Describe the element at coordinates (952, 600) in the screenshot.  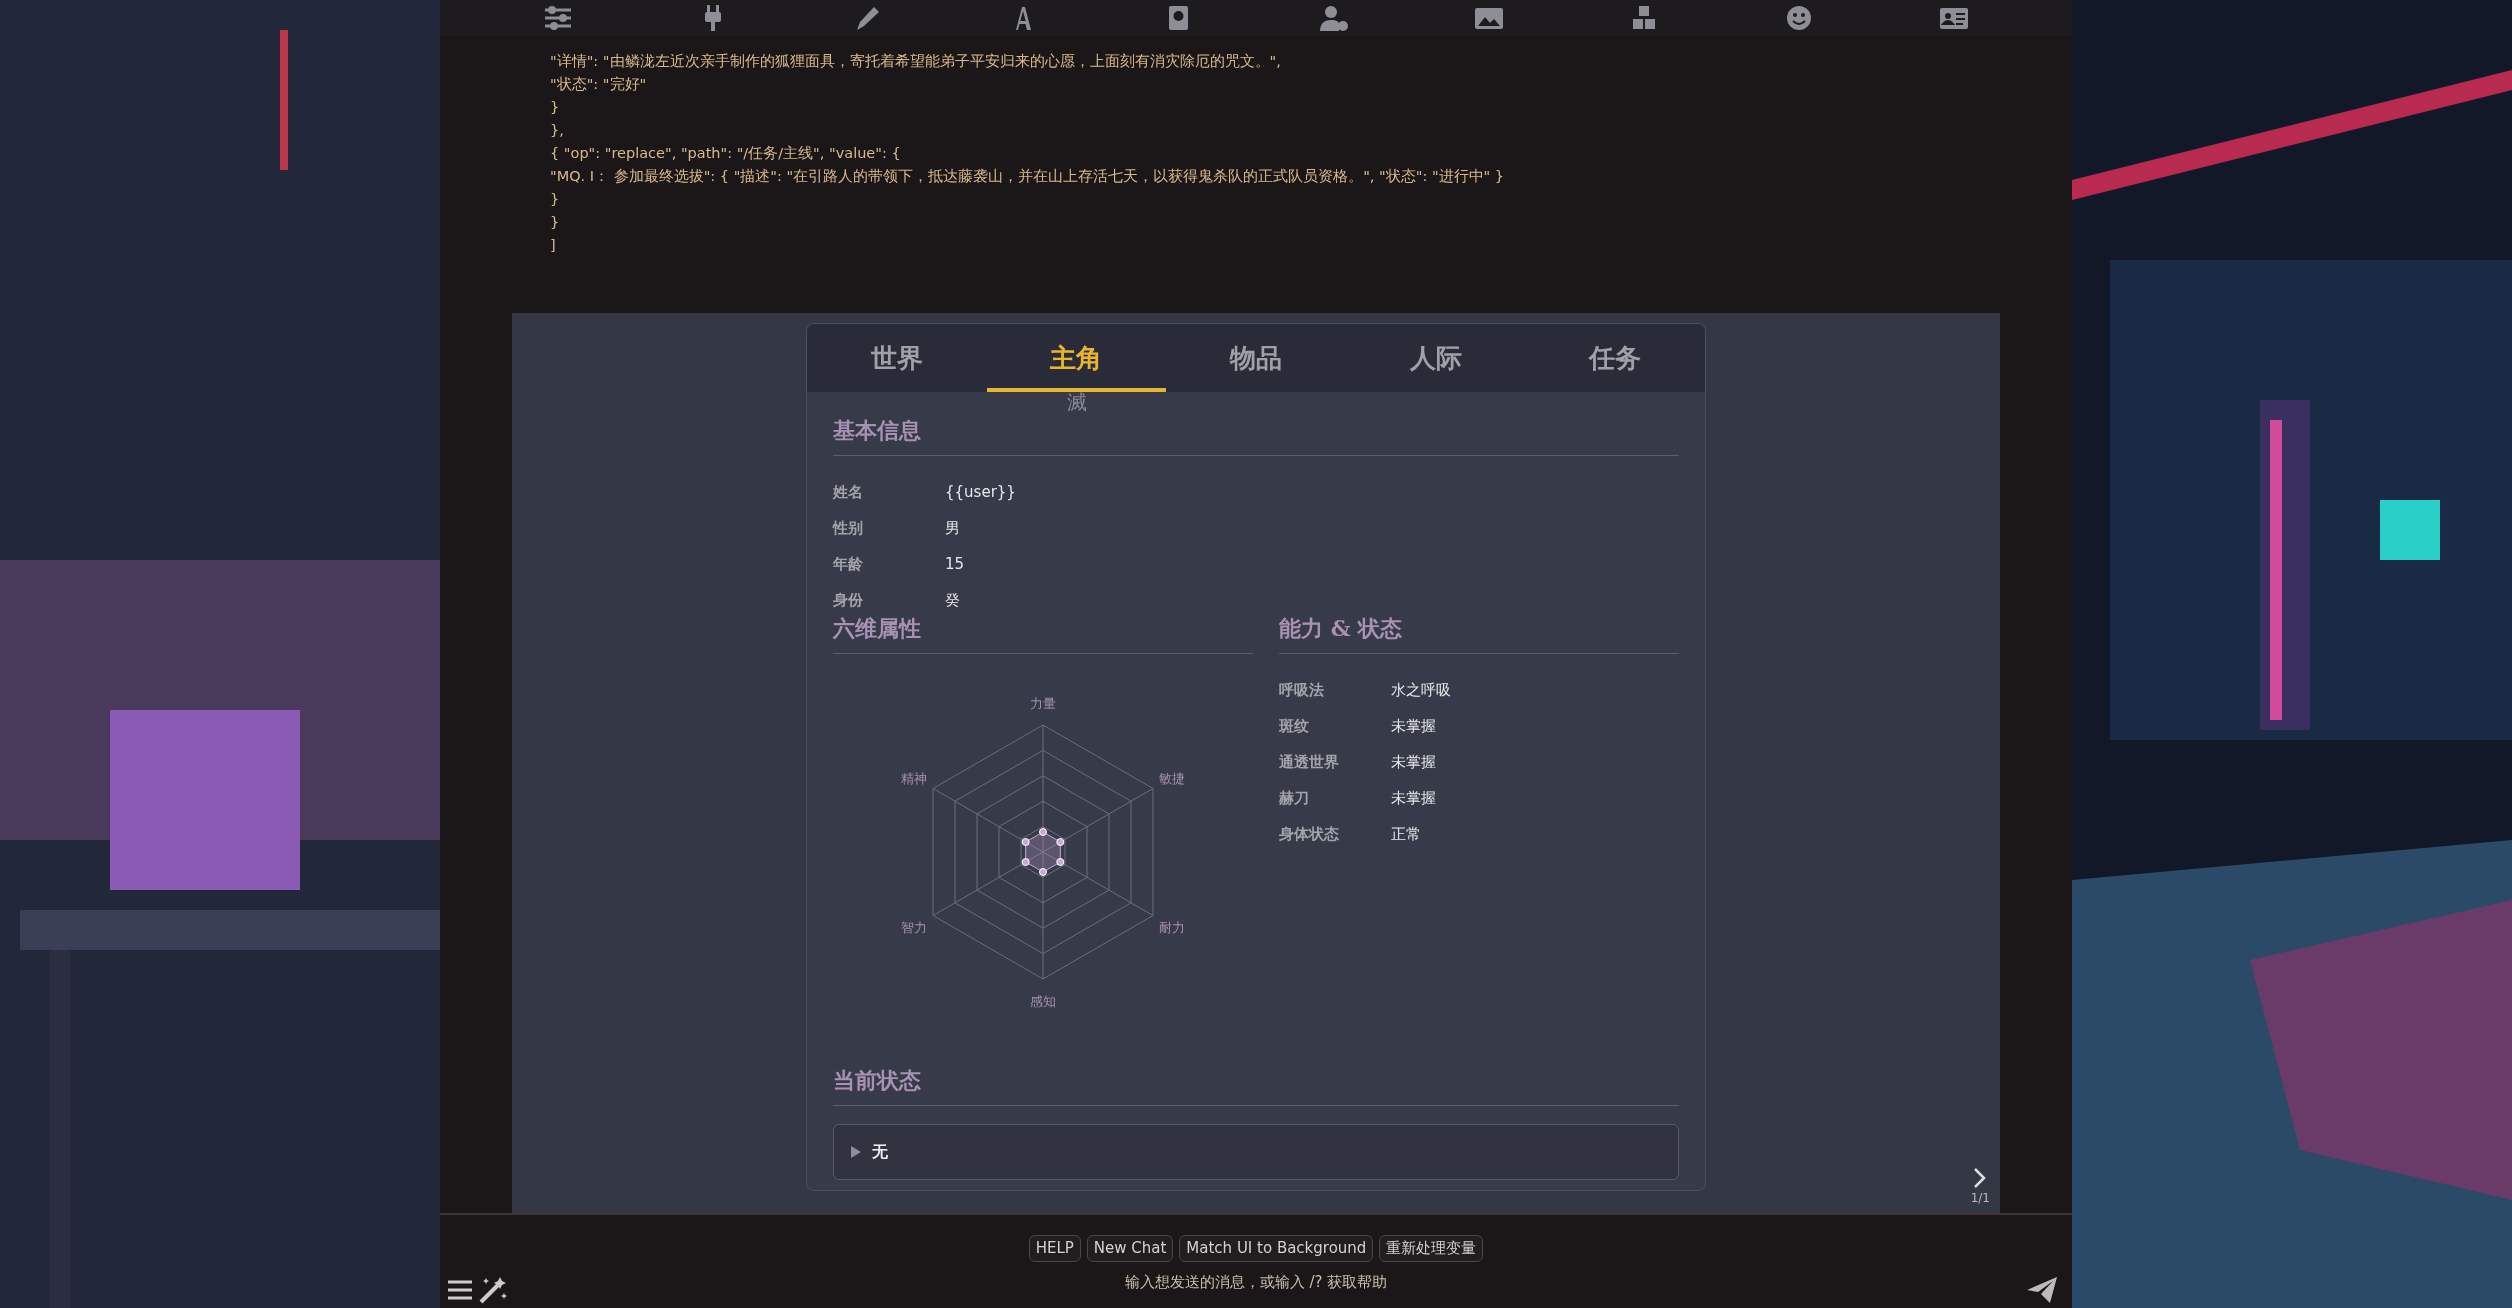
I see `field-value: 癸` at that location.